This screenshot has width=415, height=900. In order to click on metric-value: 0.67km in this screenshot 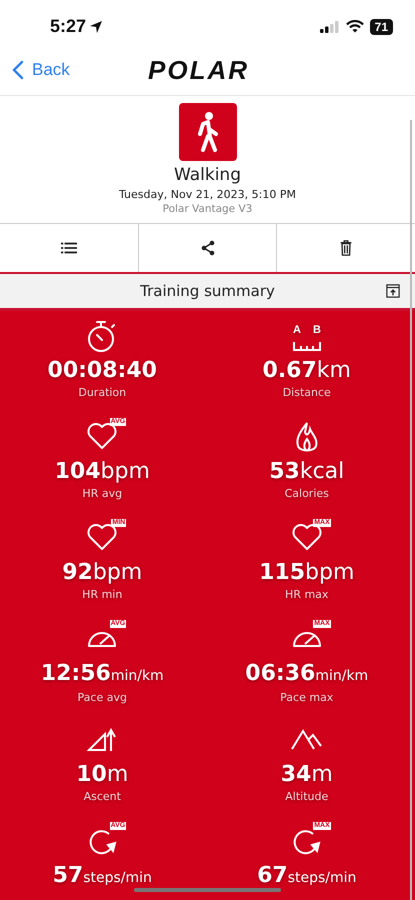, I will do `click(306, 371)`.